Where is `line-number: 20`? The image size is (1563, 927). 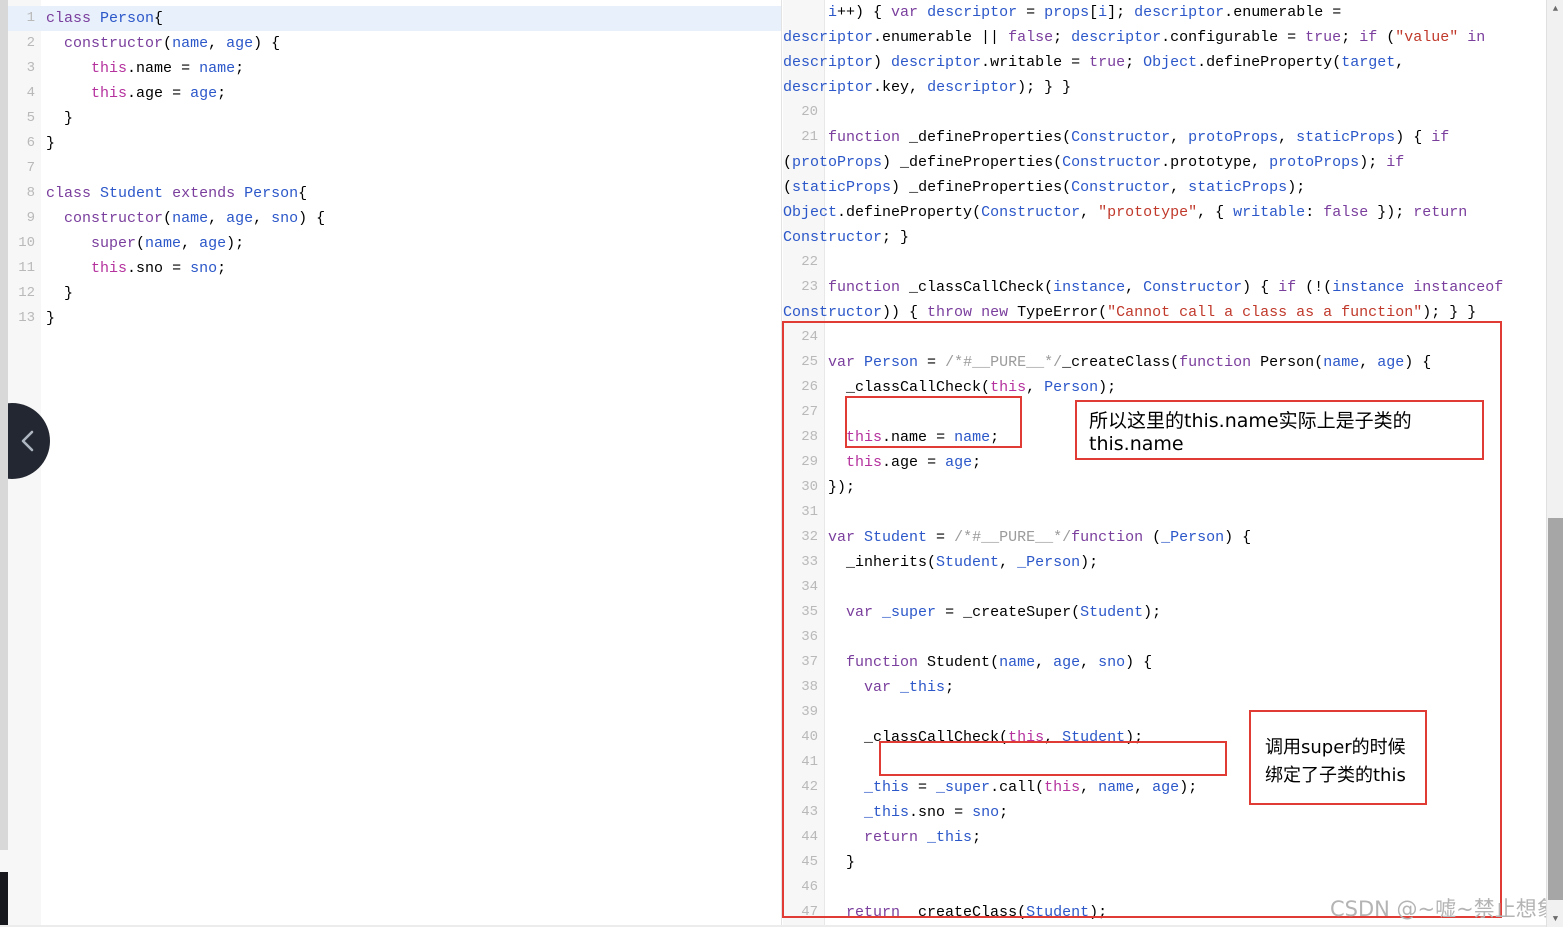
line-number: 20 is located at coordinates (809, 112).